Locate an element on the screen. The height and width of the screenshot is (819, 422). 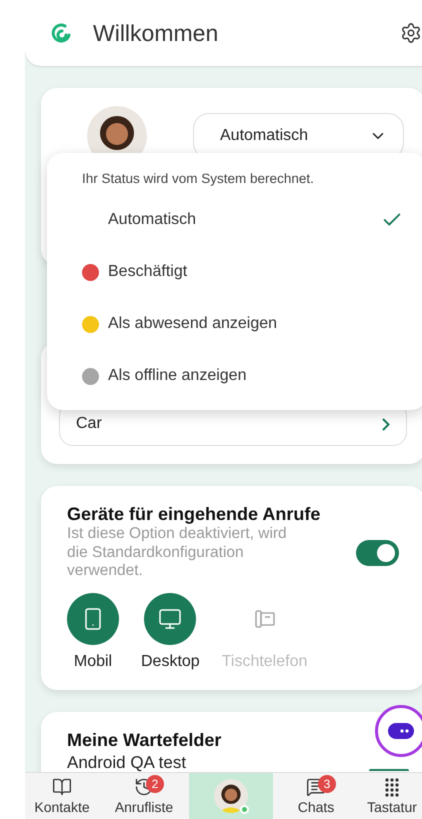
settings-icon is located at coordinates (411, 33).